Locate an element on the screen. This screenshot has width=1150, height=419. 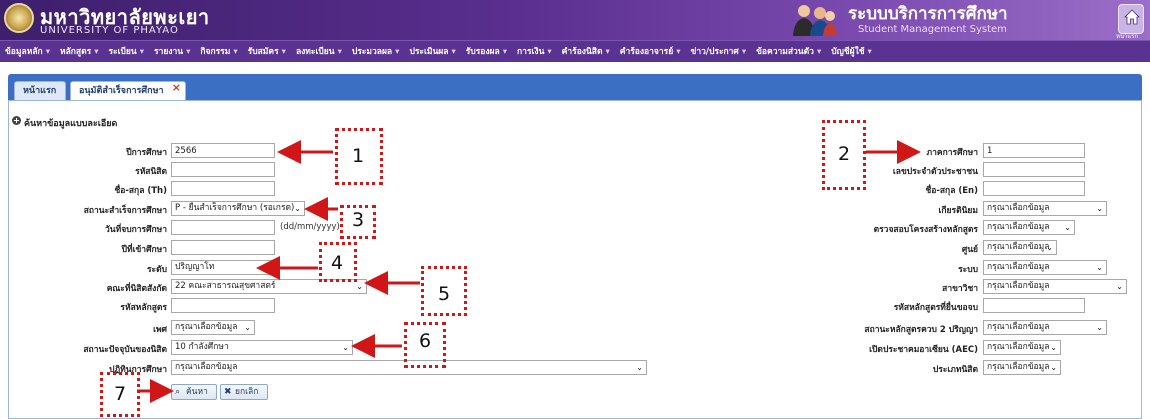
menu-item: คำร้องอาจารย์ ▾ is located at coordinates (650, 51).